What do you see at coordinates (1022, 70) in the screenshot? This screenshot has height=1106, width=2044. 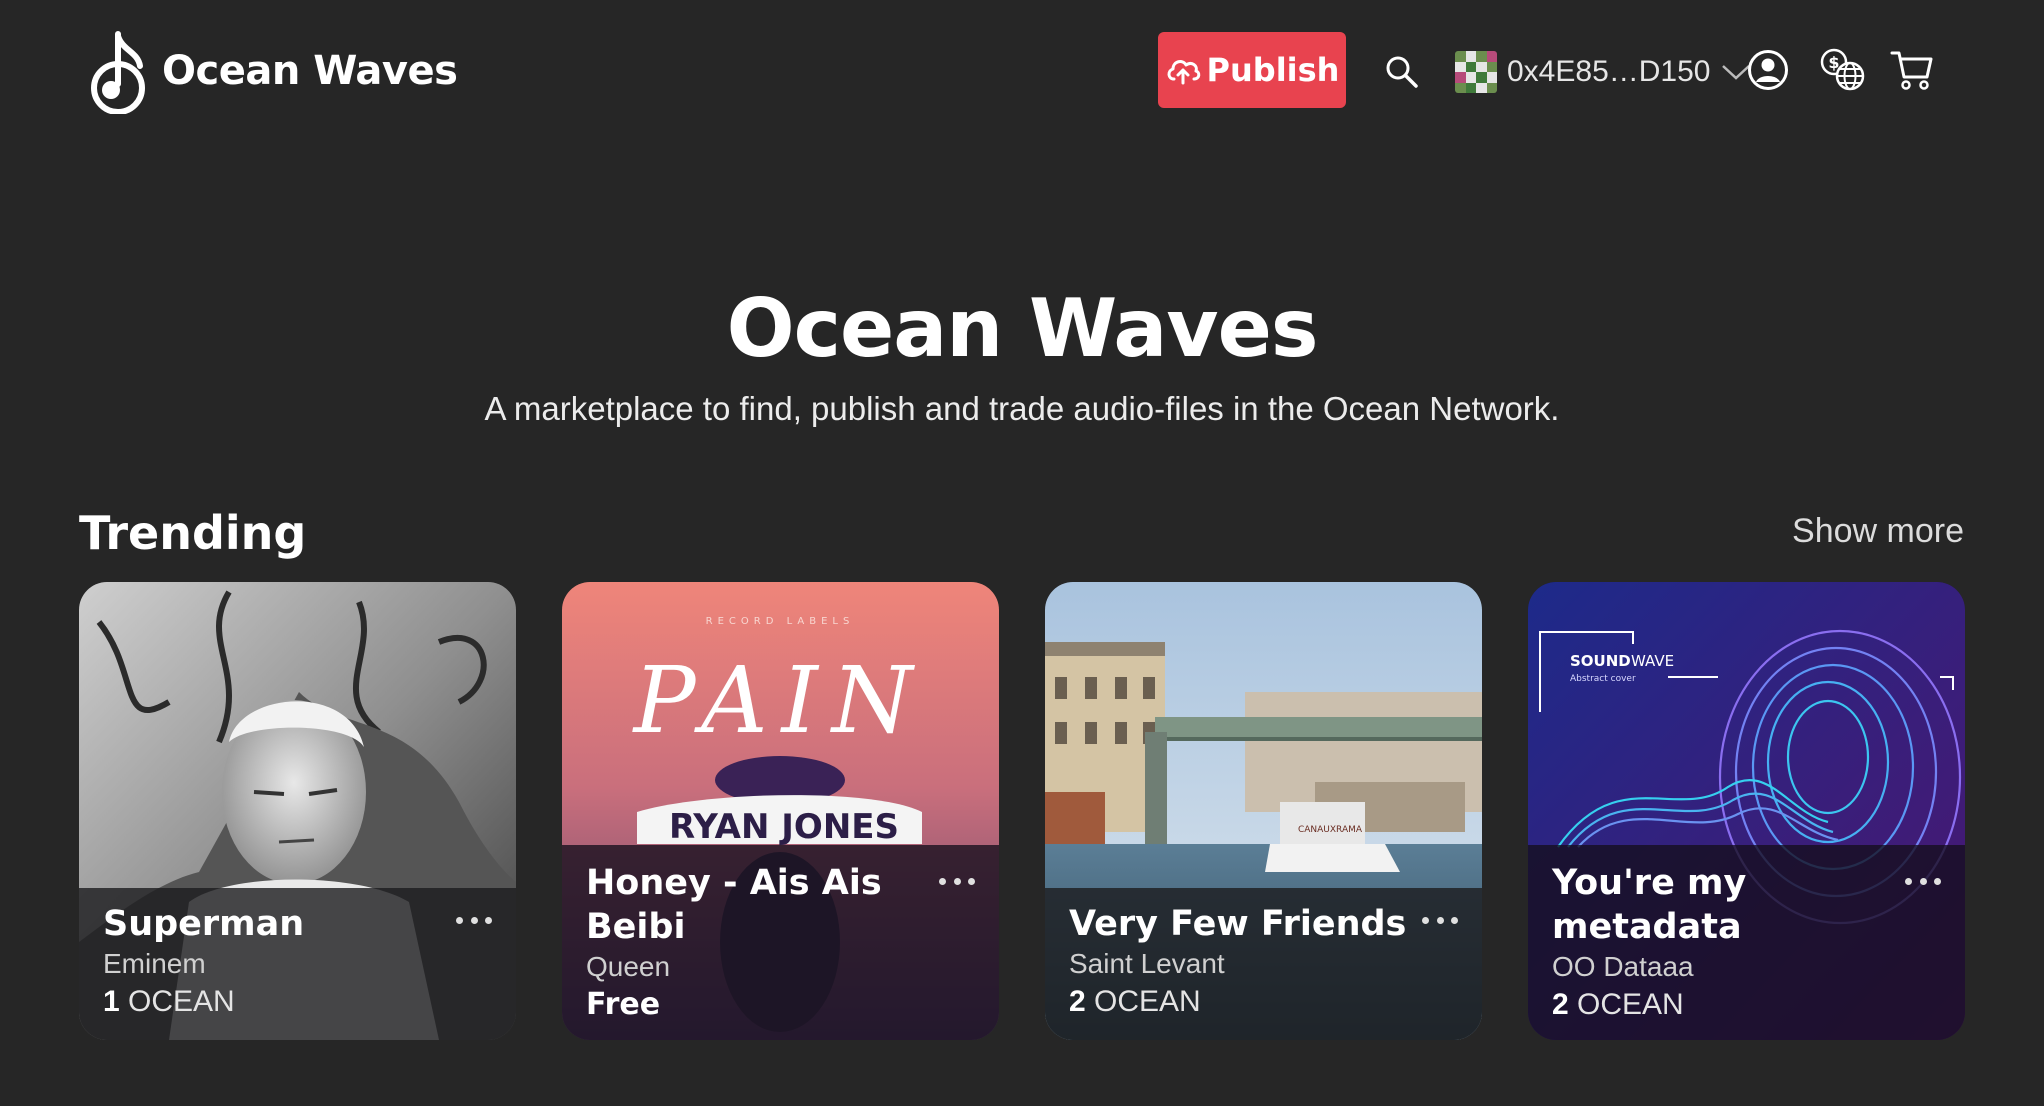 I see `top-navbar: Ocean Waves Publish 0x4E85…D150 $` at bounding box center [1022, 70].